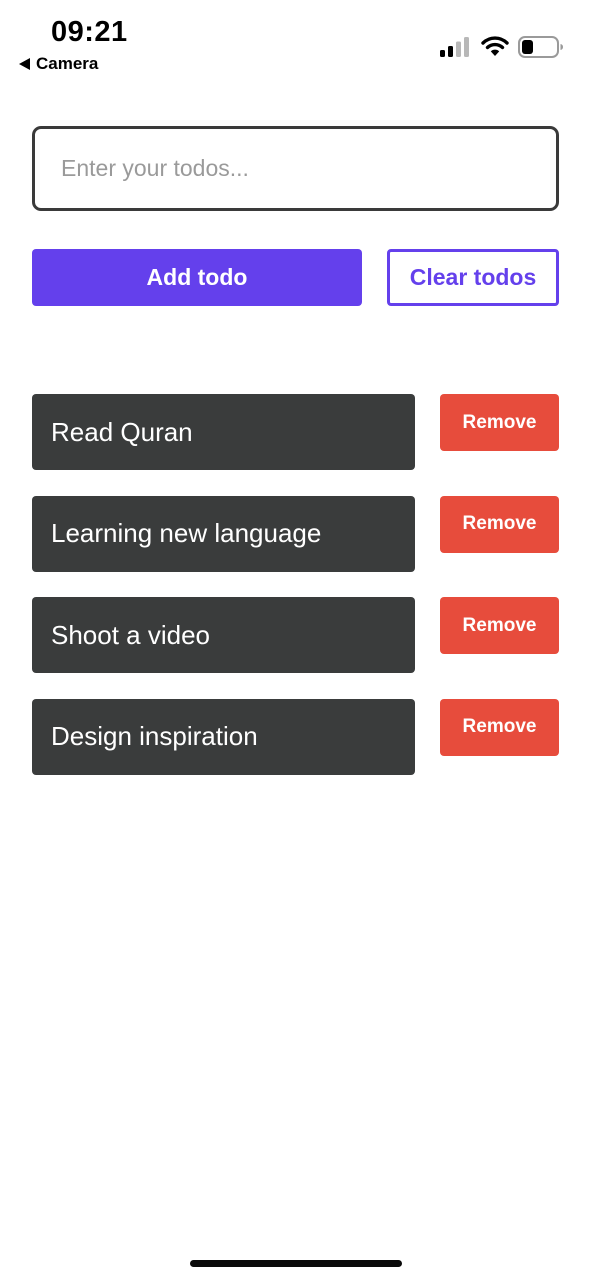 This screenshot has width=591, height=1280. What do you see at coordinates (454, 47) in the screenshot?
I see `signal-icon` at bounding box center [454, 47].